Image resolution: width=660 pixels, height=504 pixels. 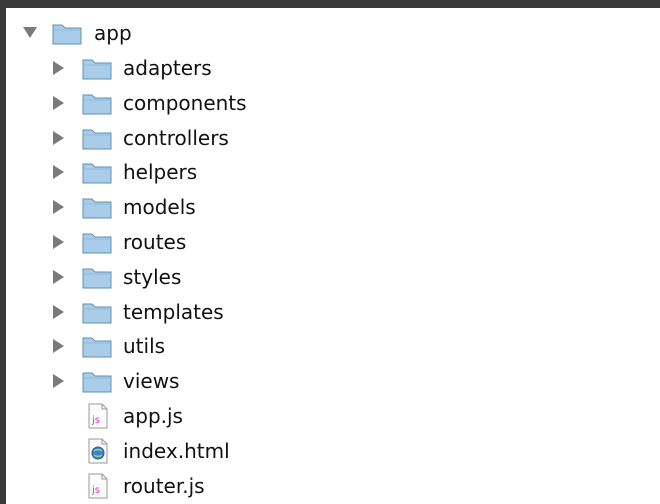 I want to click on tree-row-folder: routes, so click(x=333, y=242).